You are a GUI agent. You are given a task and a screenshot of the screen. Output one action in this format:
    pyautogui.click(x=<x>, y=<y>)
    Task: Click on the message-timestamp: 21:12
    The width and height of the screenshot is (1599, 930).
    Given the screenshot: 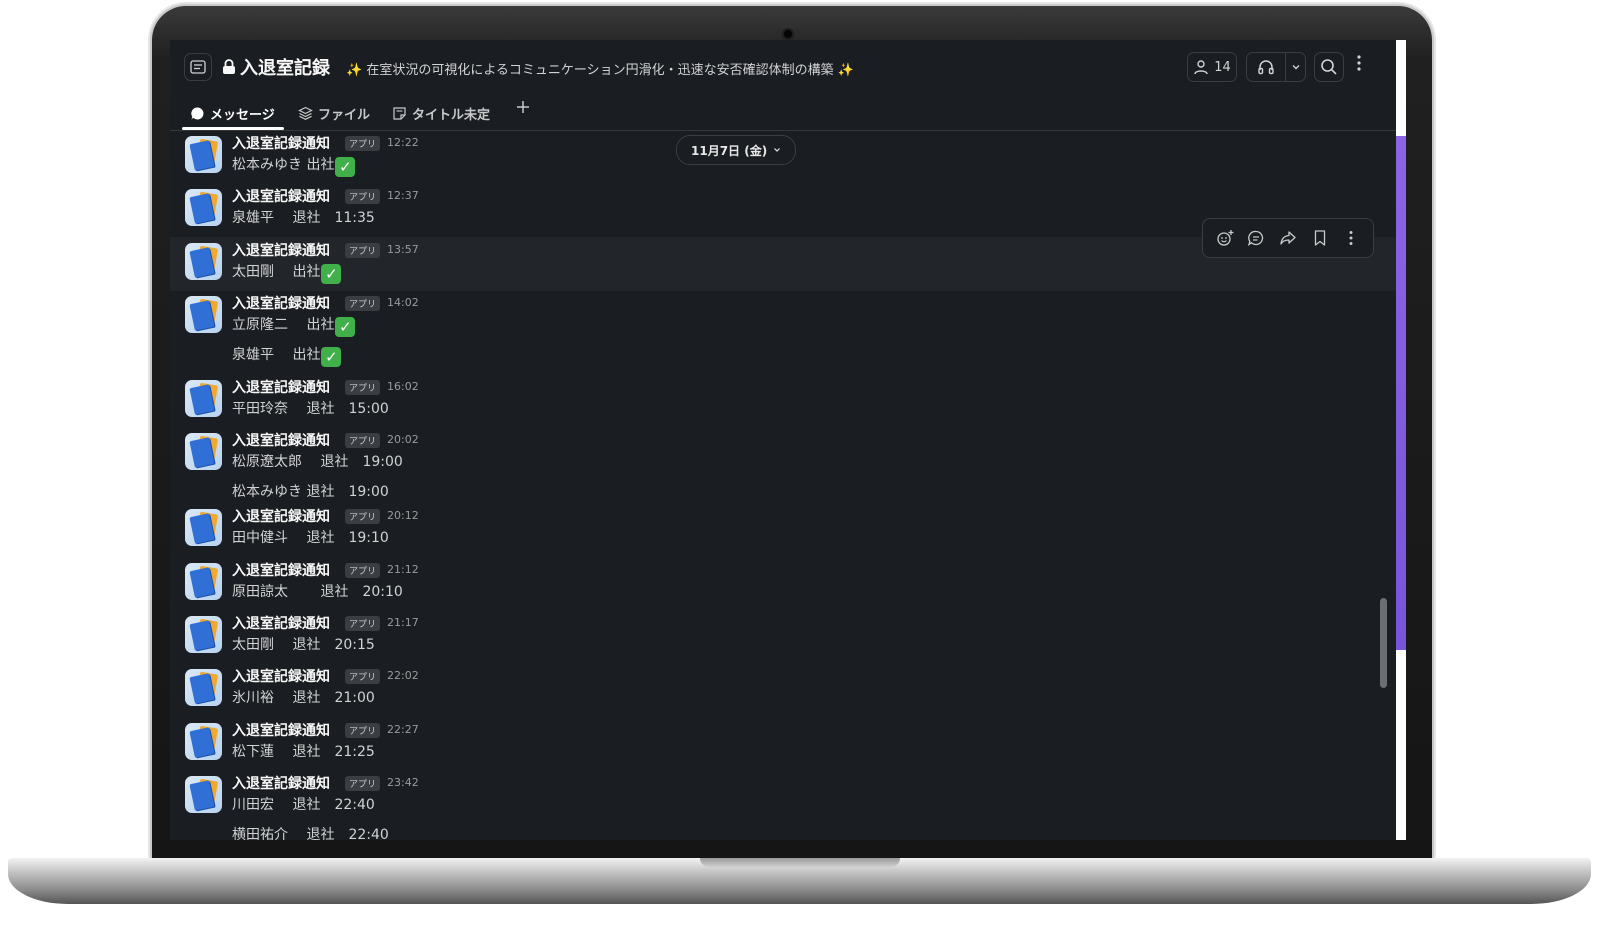 What is the action you would take?
    pyautogui.click(x=403, y=569)
    